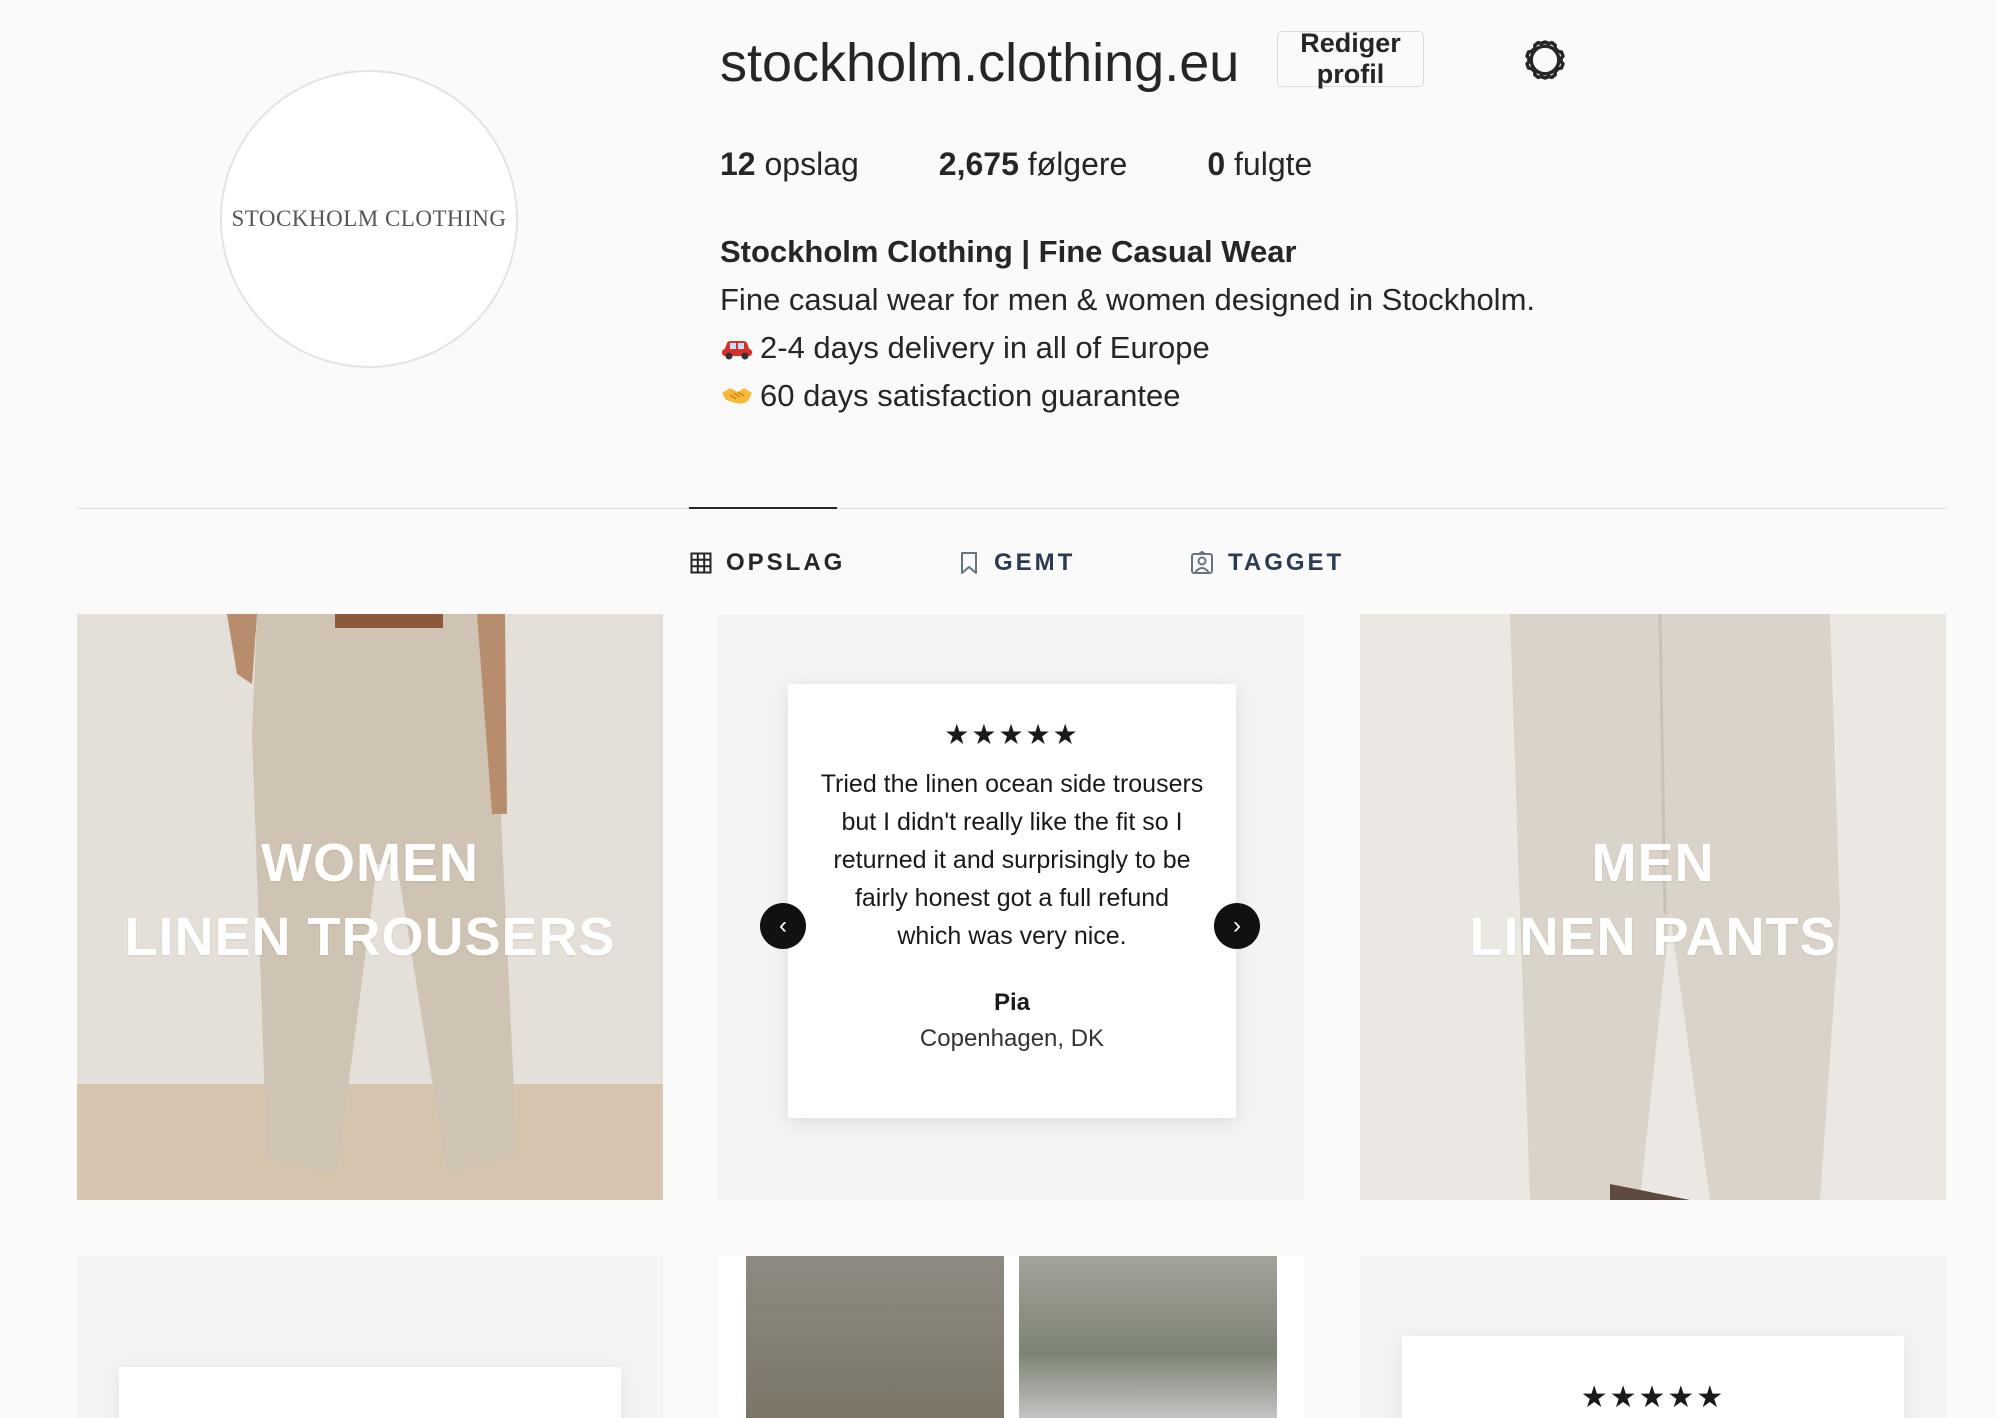 The image size is (1996, 1418). What do you see at coordinates (1273, 164) in the screenshot?
I see `following-label: fulgte` at bounding box center [1273, 164].